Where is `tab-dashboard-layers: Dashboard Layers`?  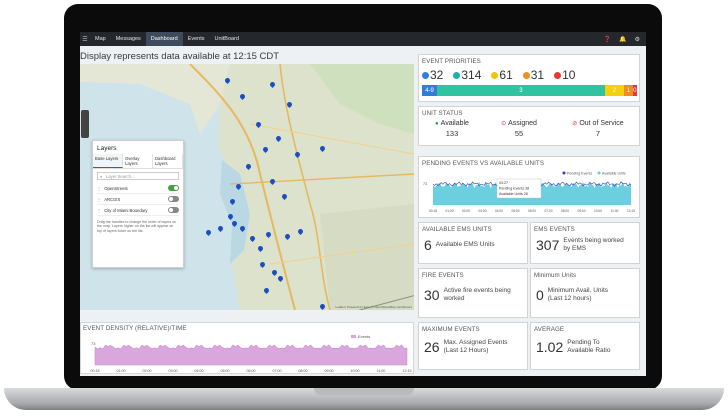
tab-dashboard-layers: Dashboard Layers is located at coordinates (168, 161).